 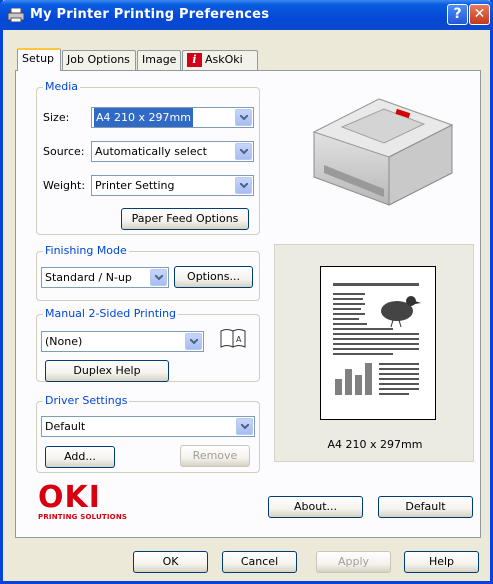 What do you see at coordinates (135, 185) in the screenshot?
I see `weight-value: Printer Setting` at bounding box center [135, 185].